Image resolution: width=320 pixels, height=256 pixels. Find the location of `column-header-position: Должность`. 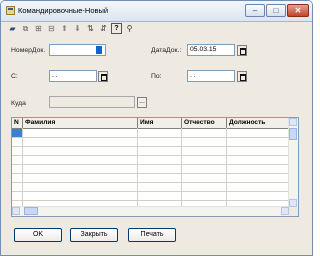

column-header-position: Должность is located at coordinates (258, 123).